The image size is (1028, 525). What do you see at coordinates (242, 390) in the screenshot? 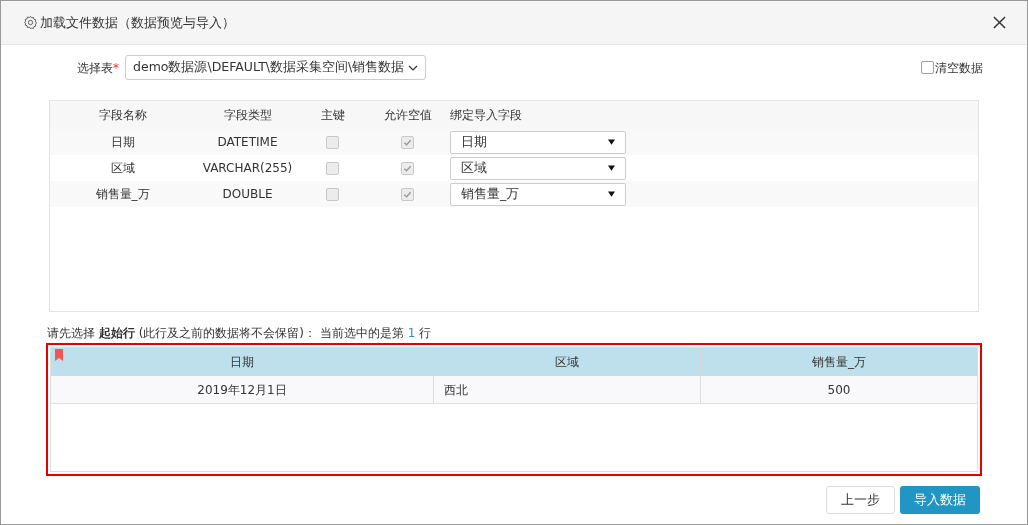
I see `table-cell-text: 2019年12月1日` at bounding box center [242, 390].